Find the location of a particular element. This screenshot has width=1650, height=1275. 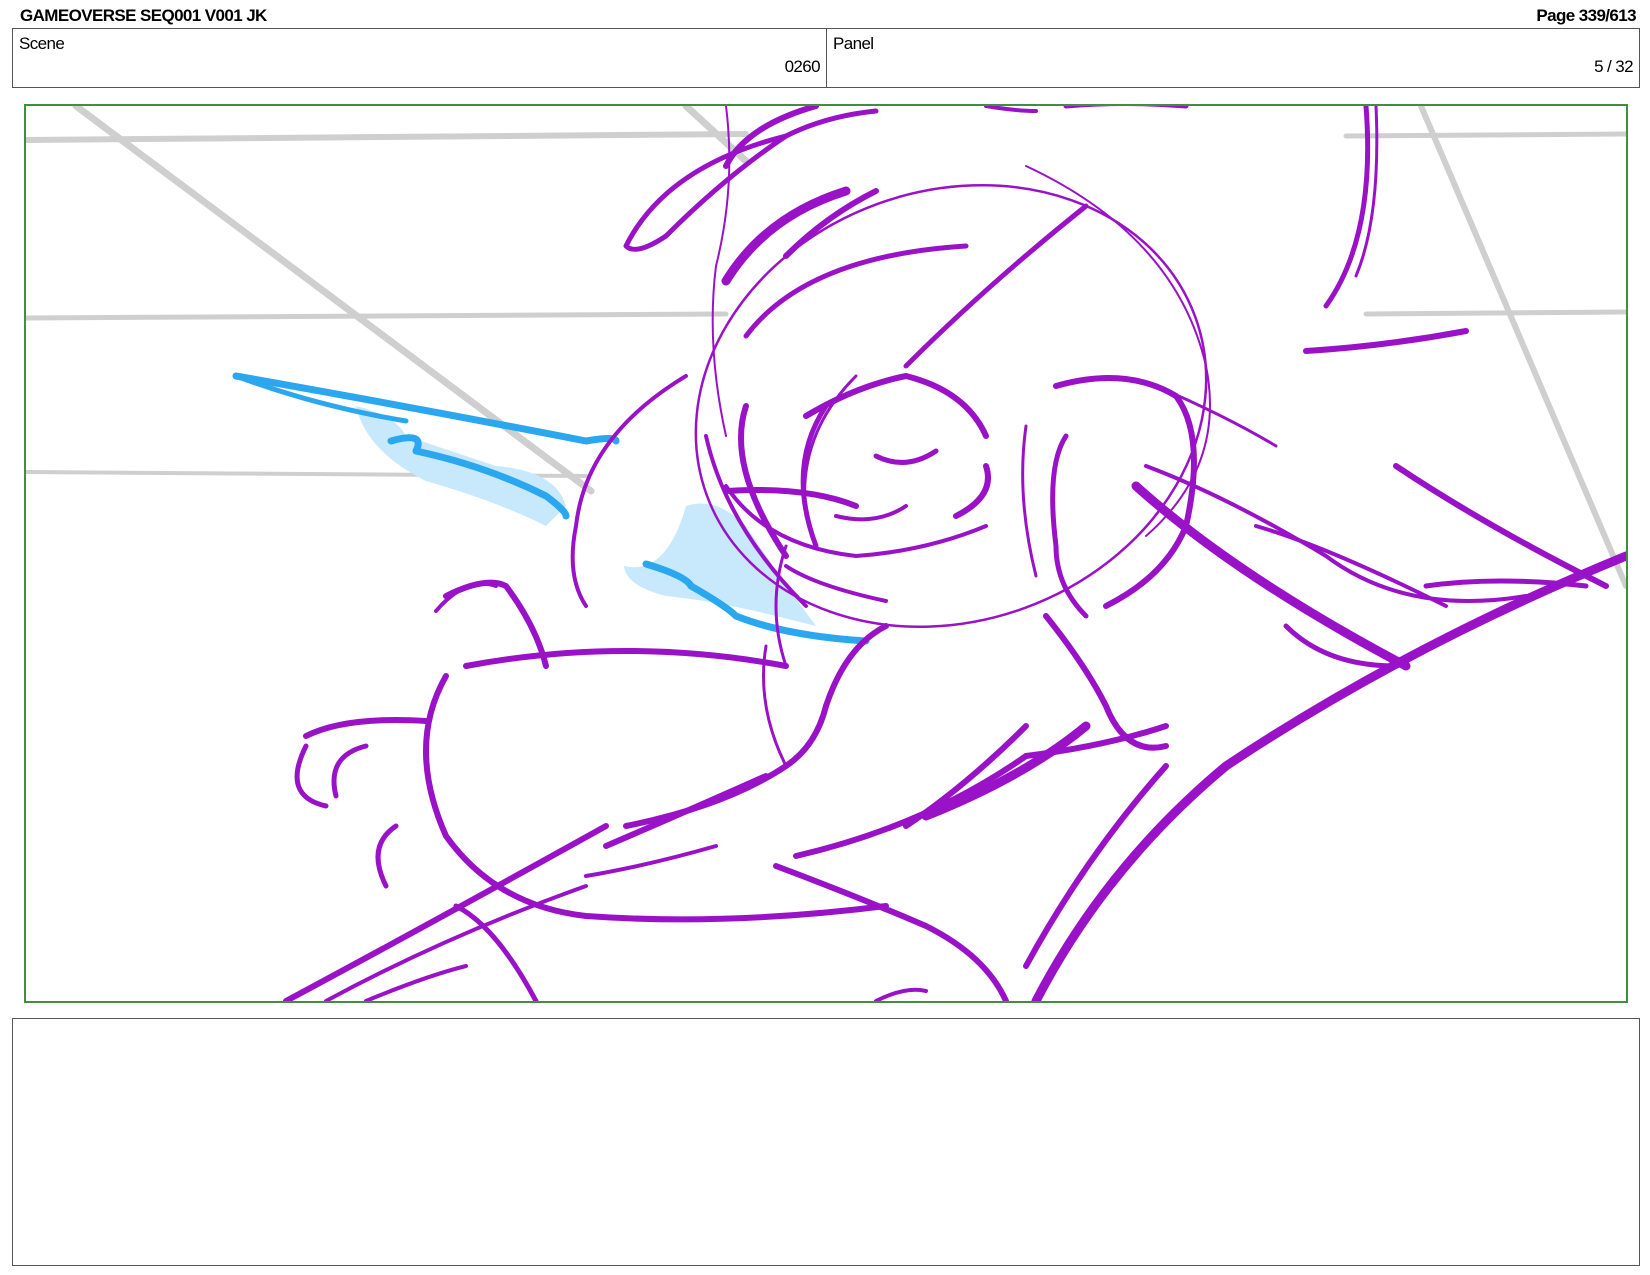

scene-panel-info: Scene 0260 Panel 5 / 32 is located at coordinates (826, 58).